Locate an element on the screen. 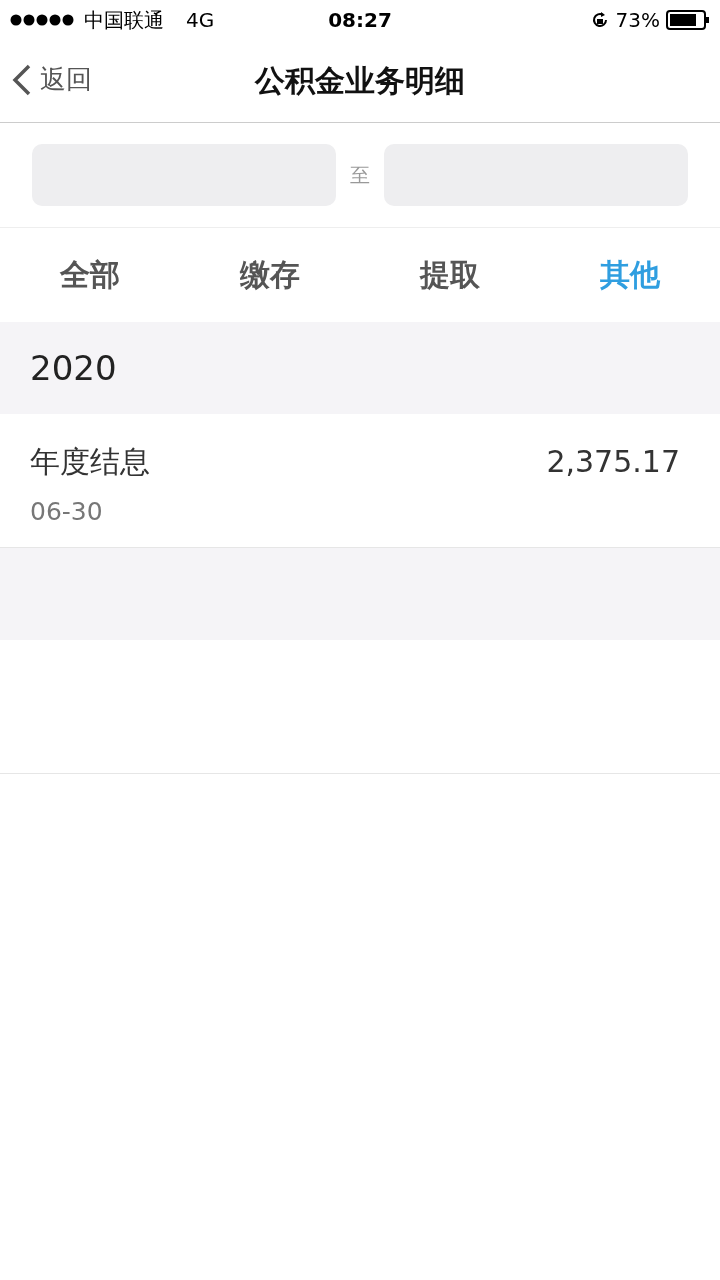 Image resolution: width=720 pixels, height=1280 pixels. network-type: 4G is located at coordinates (200, 20).